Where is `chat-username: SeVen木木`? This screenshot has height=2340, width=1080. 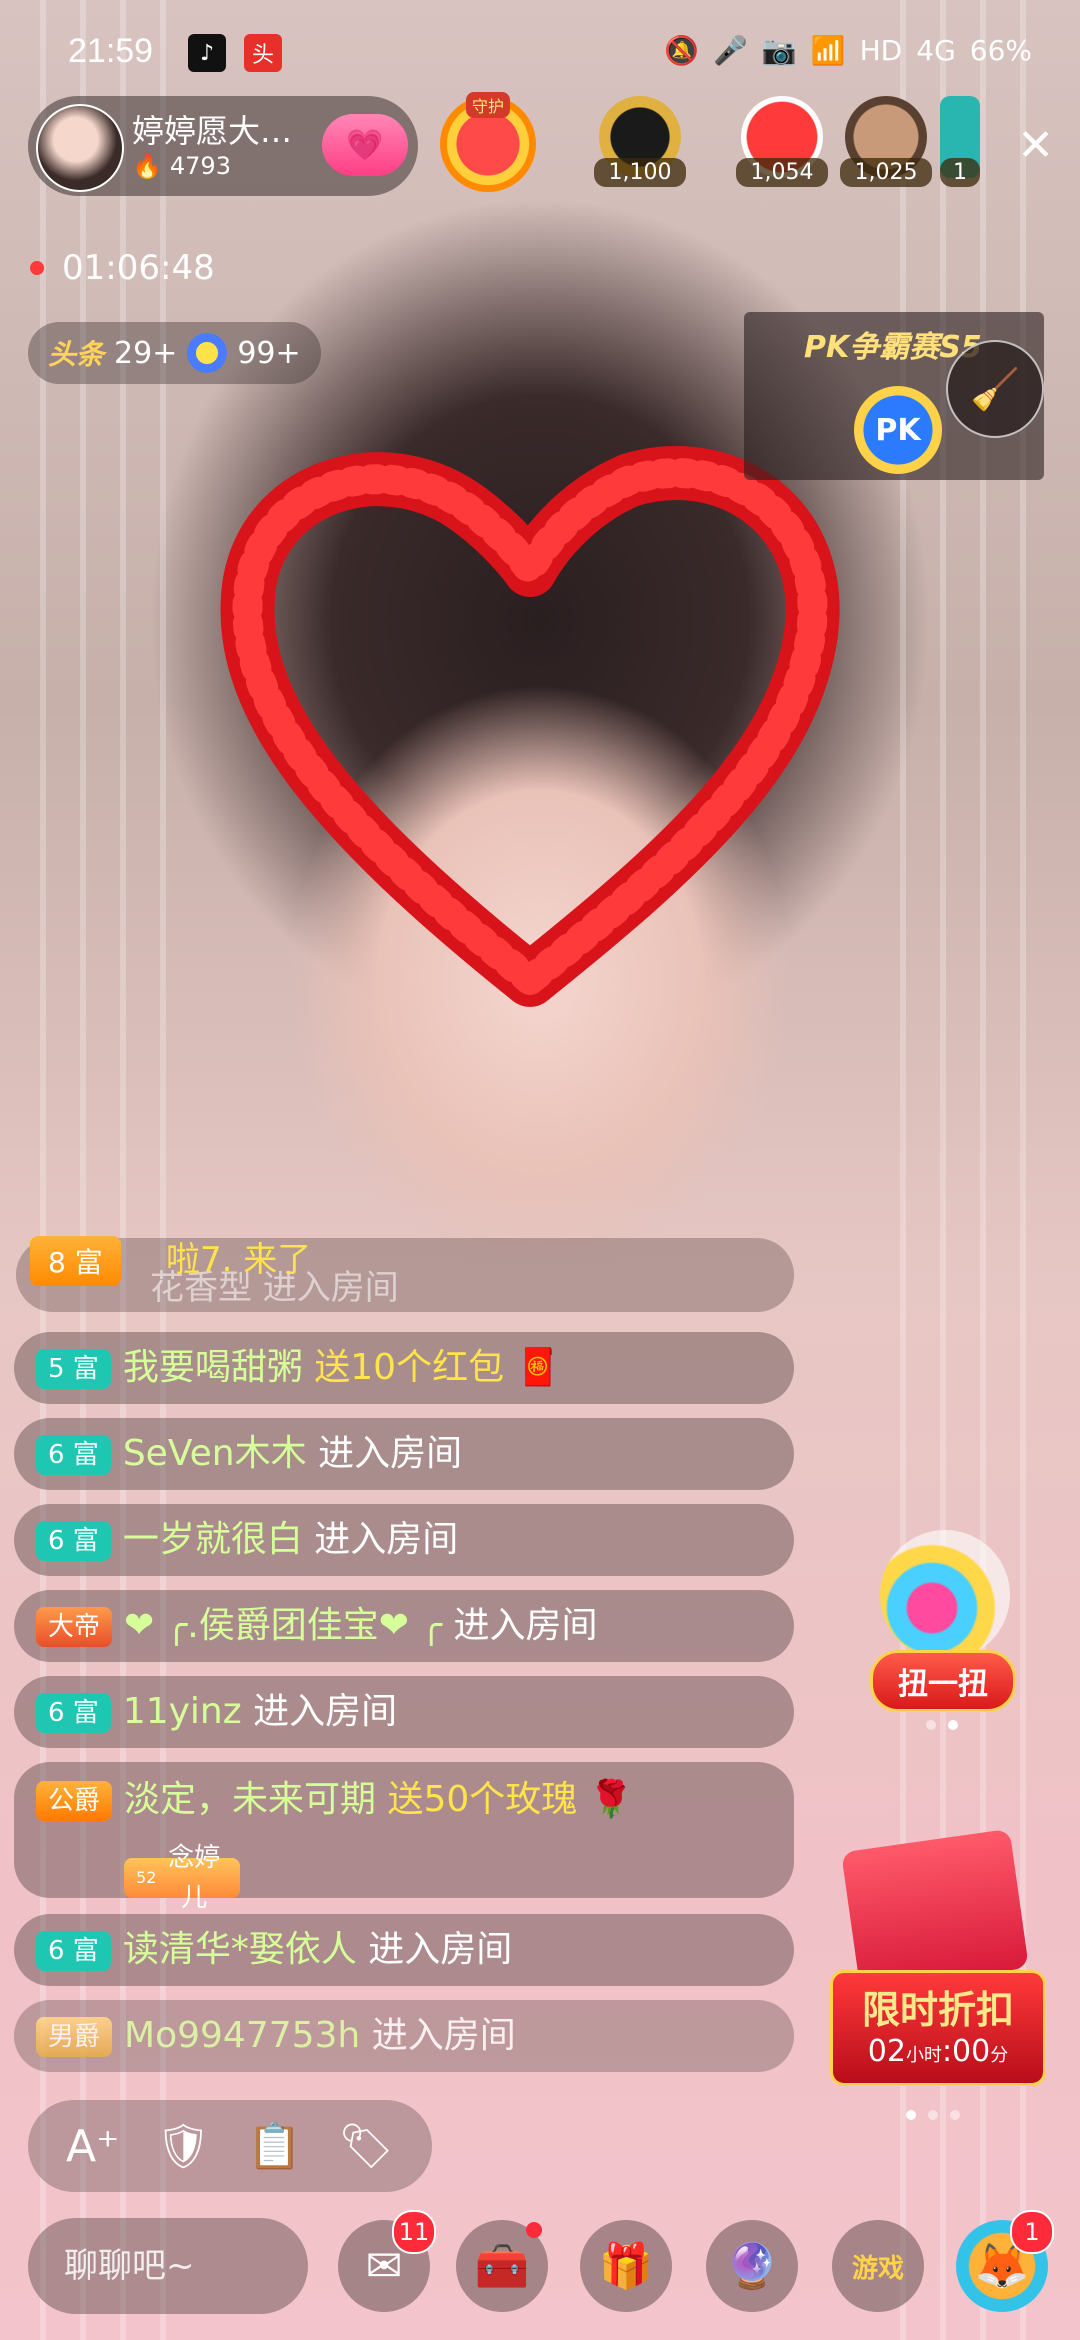
chat-username: SeVen木木 is located at coordinates (215, 1453).